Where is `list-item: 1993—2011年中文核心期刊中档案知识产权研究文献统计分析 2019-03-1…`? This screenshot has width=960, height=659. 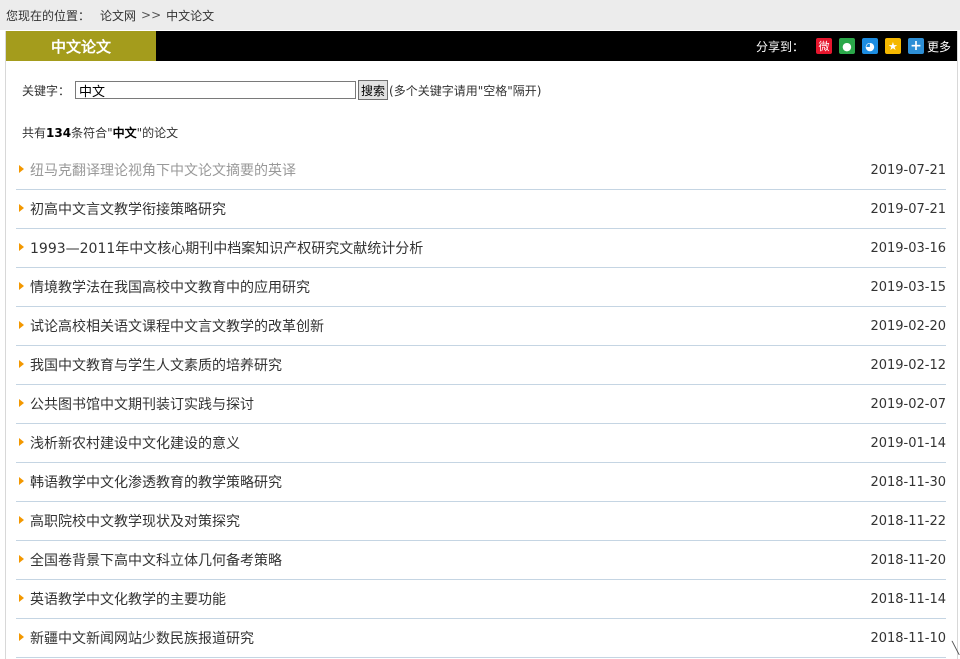
list-item: 1993—2011年中文核心期刊中档案知识产权研究文献统计分析 2019-03-1… is located at coordinates (481, 248).